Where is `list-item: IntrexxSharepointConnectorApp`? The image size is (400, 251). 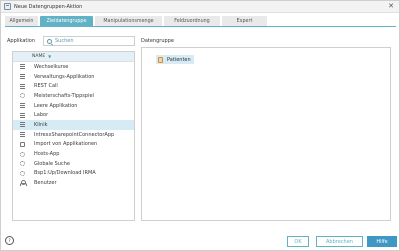 list-item: IntrexxSharepointConnectorApp is located at coordinates (73, 135).